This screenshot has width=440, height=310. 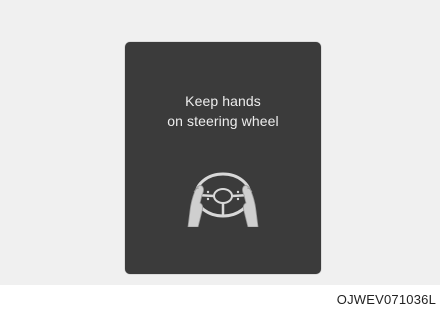 What do you see at coordinates (386, 299) in the screenshot?
I see `figure-code: OJWEV071036L` at bounding box center [386, 299].